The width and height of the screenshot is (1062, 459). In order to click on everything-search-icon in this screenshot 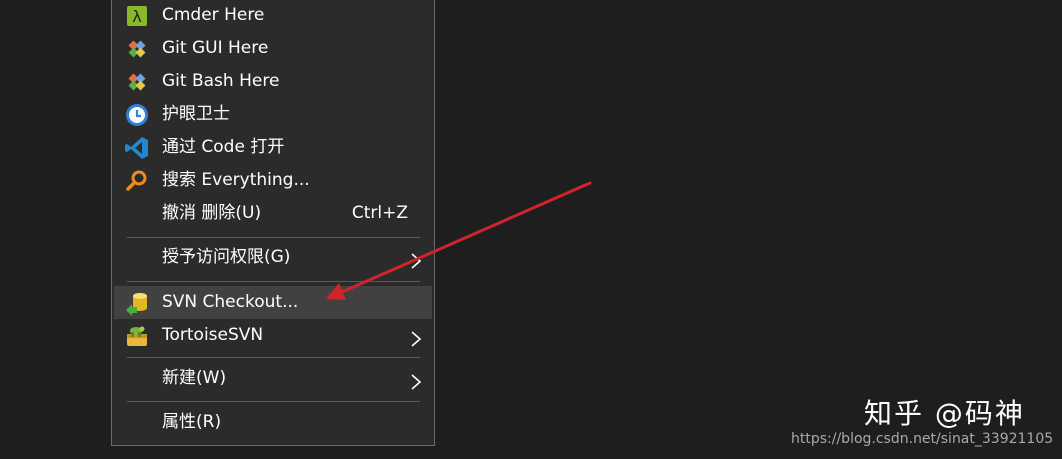, I will do `click(137, 181)`.